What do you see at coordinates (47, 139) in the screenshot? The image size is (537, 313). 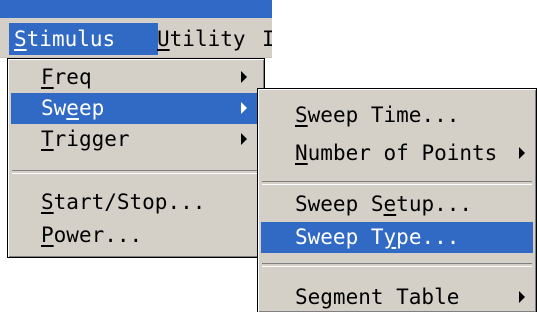 I see `trigger-mnemonic: T` at bounding box center [47, 139].